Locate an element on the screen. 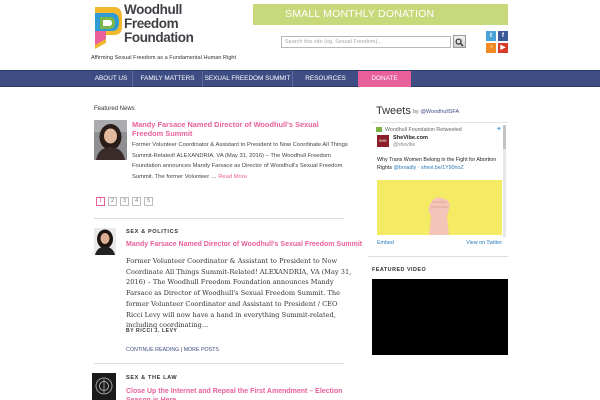 The height and width of the screenshot is (400, 600). logo-text: Woodhull Freedom Foundation is located at coordinates (159, 23).